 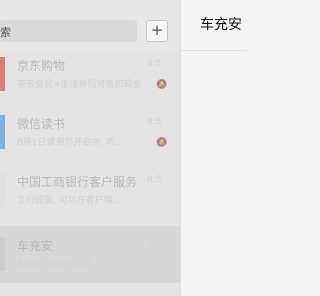 I want to click on header-divider, so click(x=214, y=50).